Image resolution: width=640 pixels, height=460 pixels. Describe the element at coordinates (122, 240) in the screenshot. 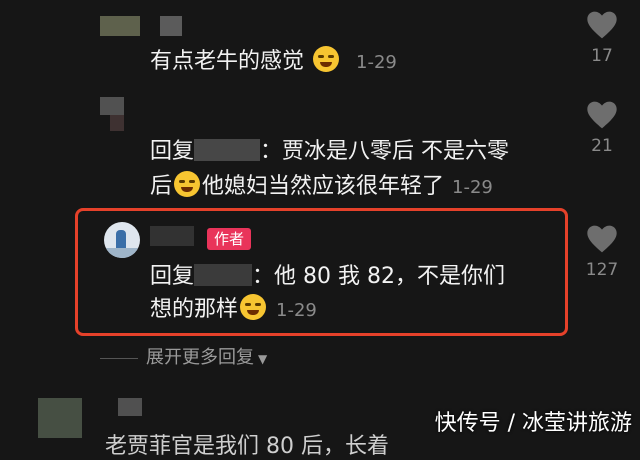

I see `author-avatar` at that location.